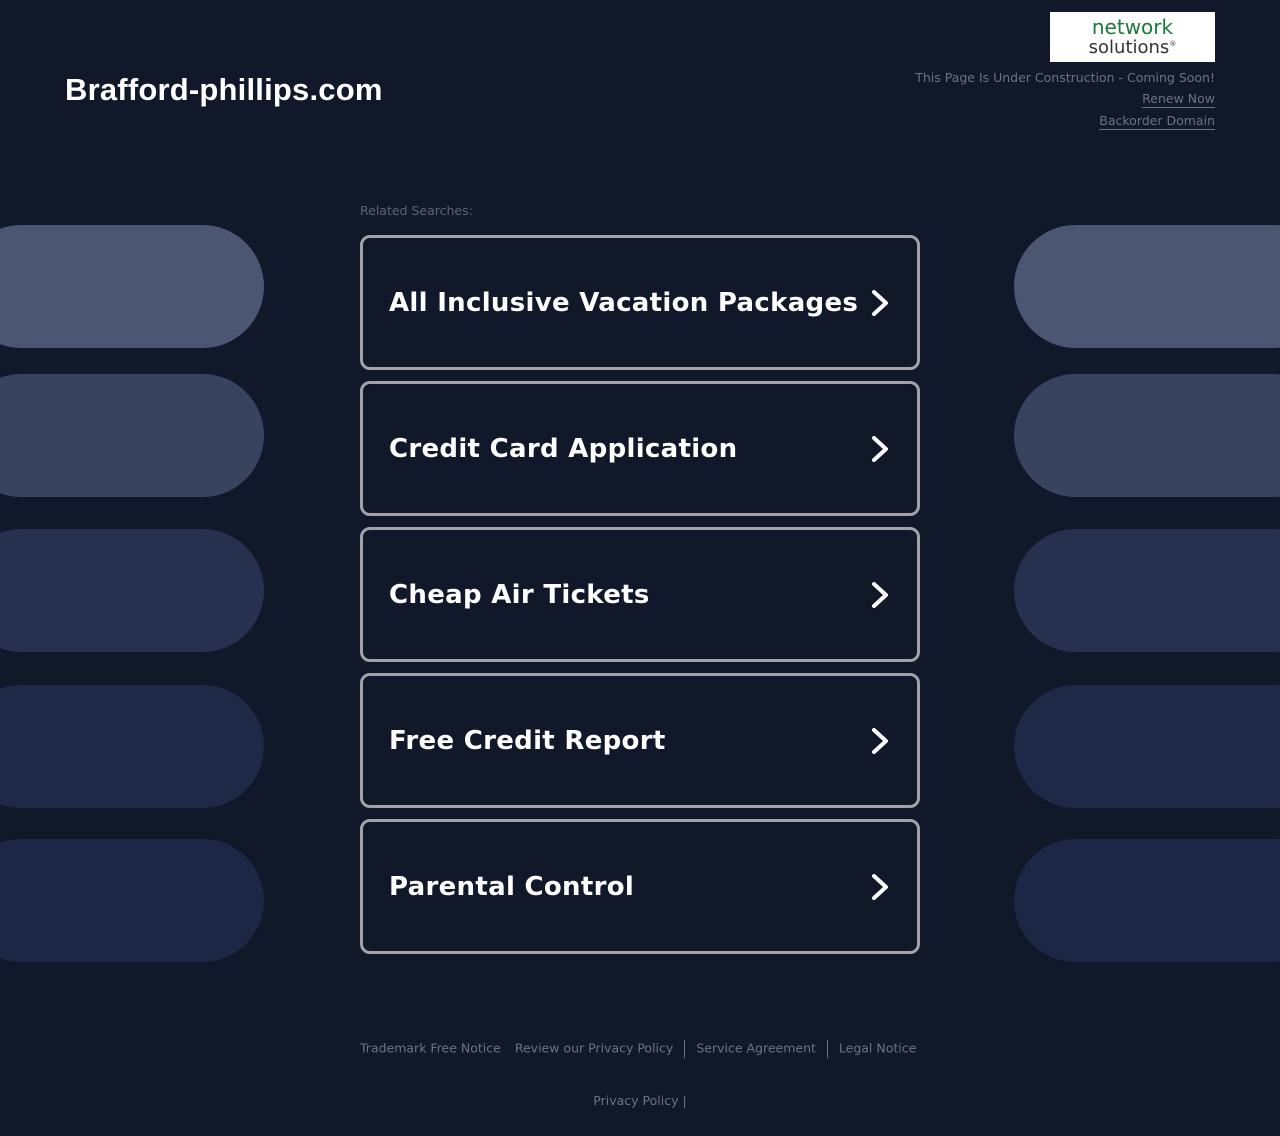  What do you see at coordinates (1132, 26) in the screenshot?
I see `logo-line1: network` at bounding box center [1132, 26].